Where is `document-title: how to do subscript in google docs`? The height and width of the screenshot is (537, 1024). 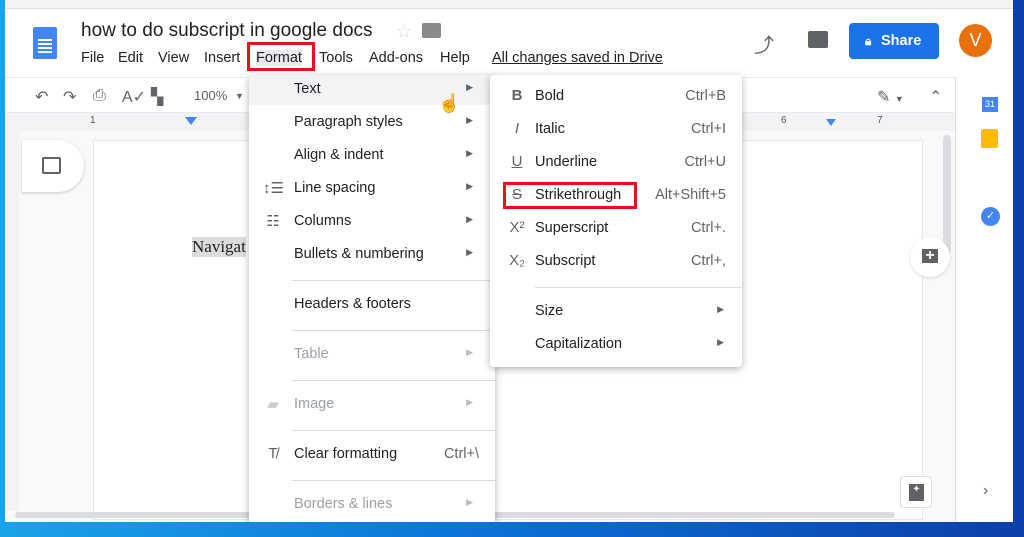 document-title: how to do subscript in google docs is located at coordinates (227, 31).